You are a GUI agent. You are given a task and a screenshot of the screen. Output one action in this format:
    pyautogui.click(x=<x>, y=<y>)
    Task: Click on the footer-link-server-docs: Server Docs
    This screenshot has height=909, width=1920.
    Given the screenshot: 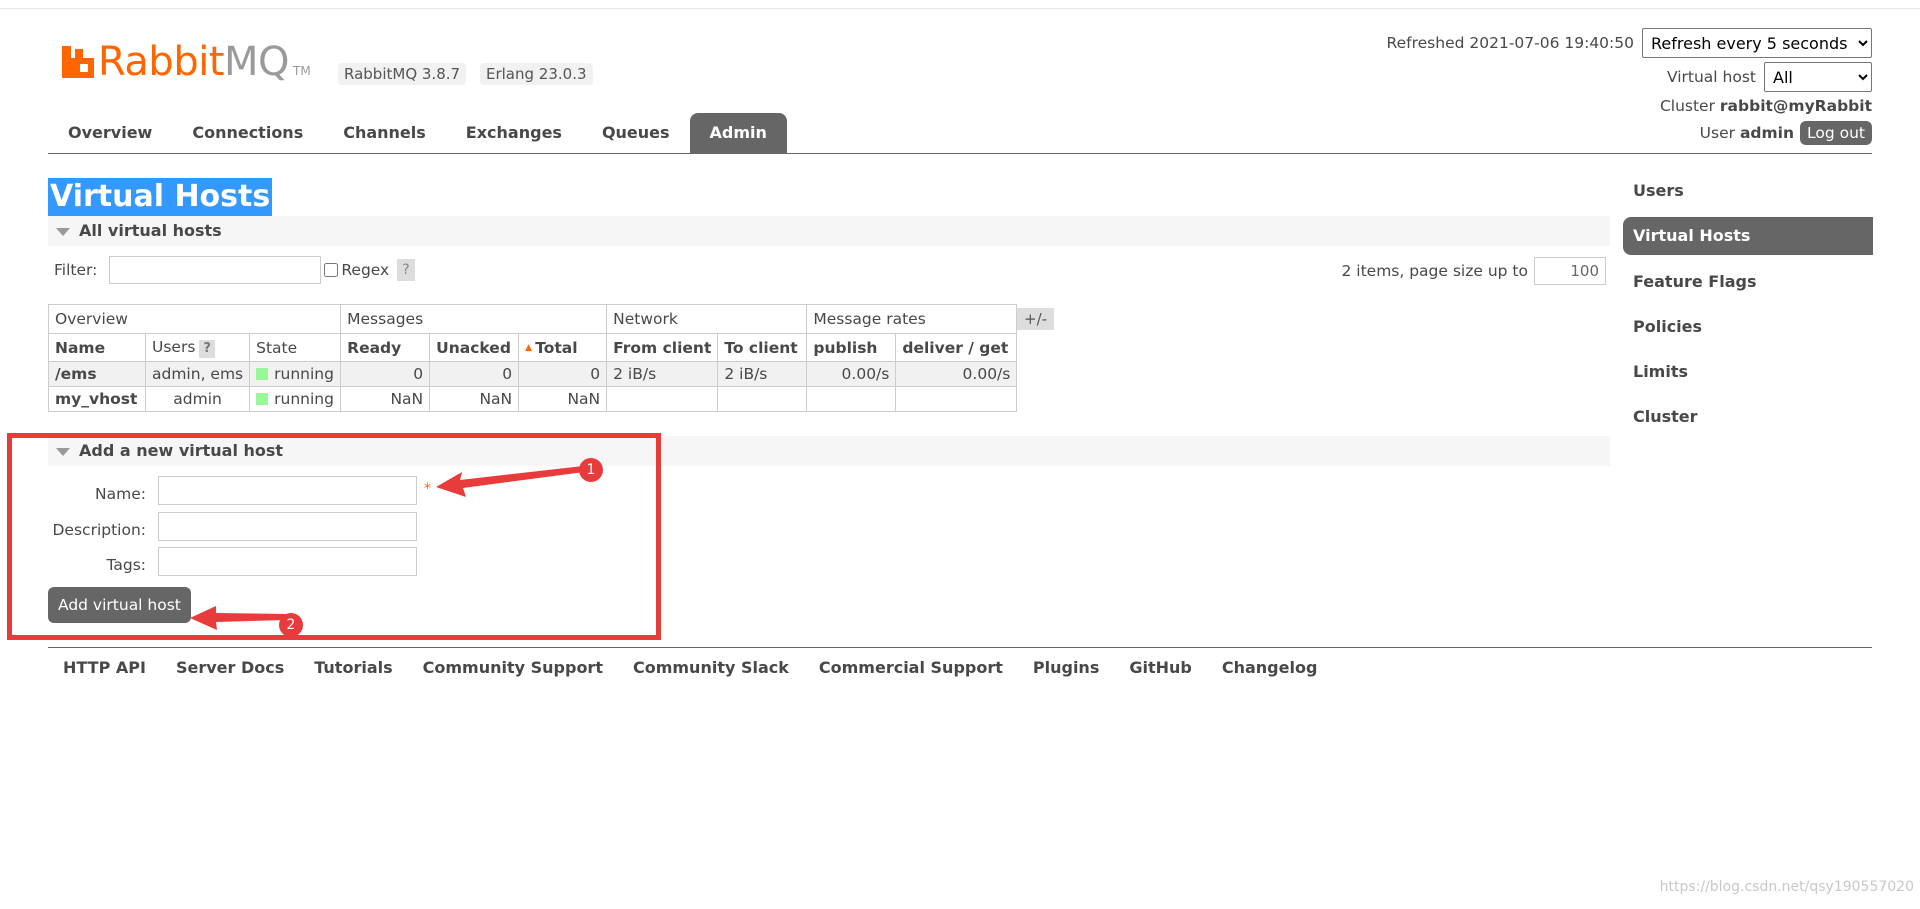 What is the action you would take?
    pyautogui.click(x=230, y=667)
    